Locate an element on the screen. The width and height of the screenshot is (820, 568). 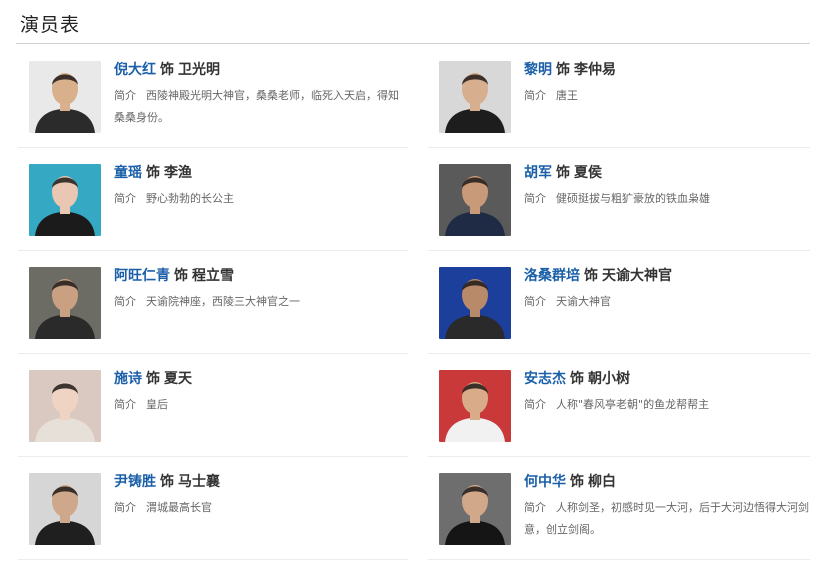
role-intro: 简介 唐王 is located at coordinates (668, 96).